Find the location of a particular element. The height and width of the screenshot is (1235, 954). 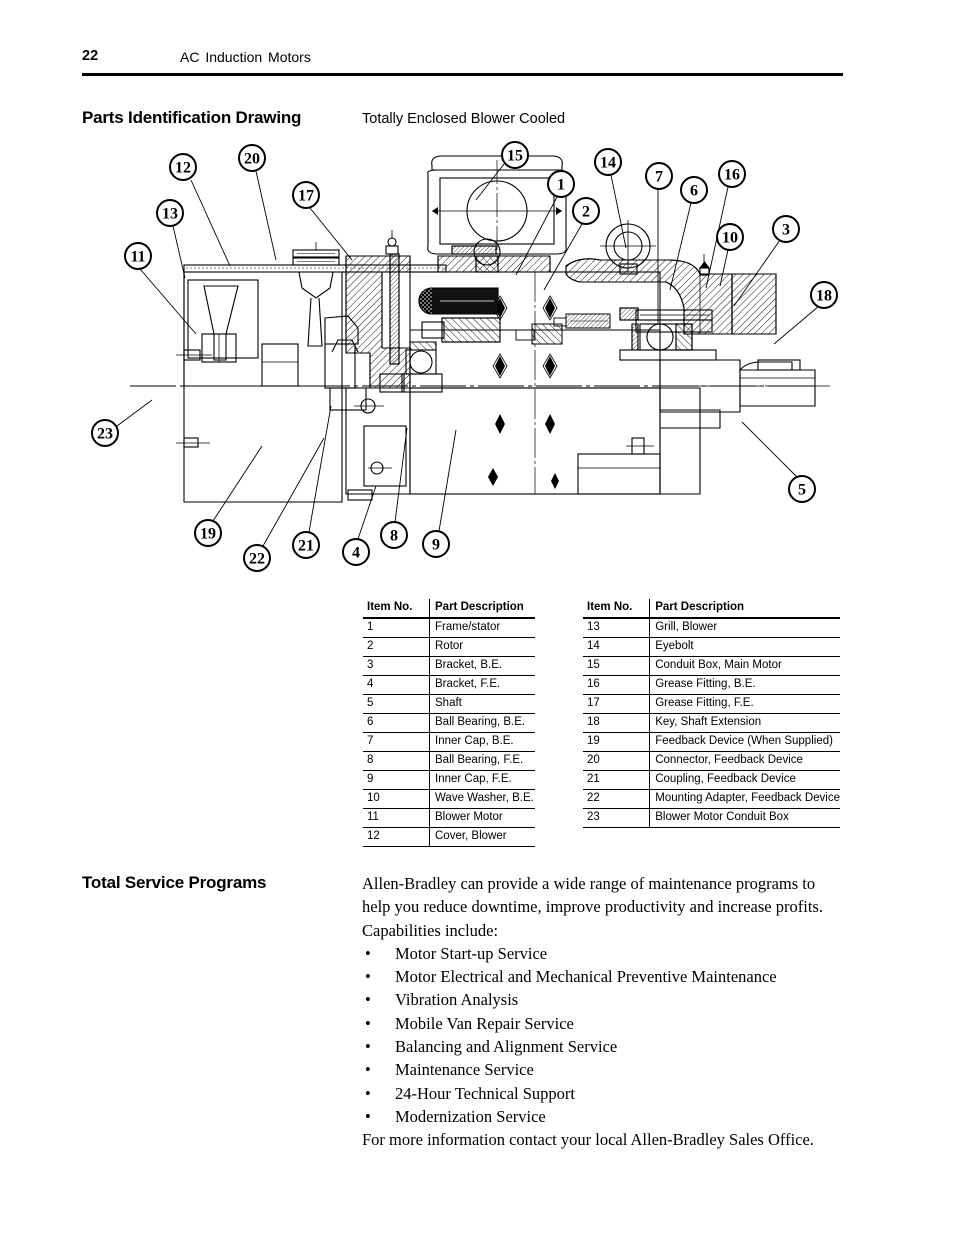

cell-part-description: Grease Fitting, B.E. is located at coordinates (744, 685).